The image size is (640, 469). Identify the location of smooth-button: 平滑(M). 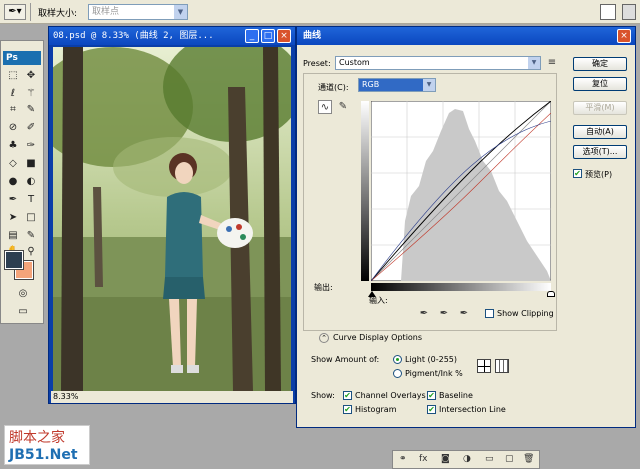
(600, 108).